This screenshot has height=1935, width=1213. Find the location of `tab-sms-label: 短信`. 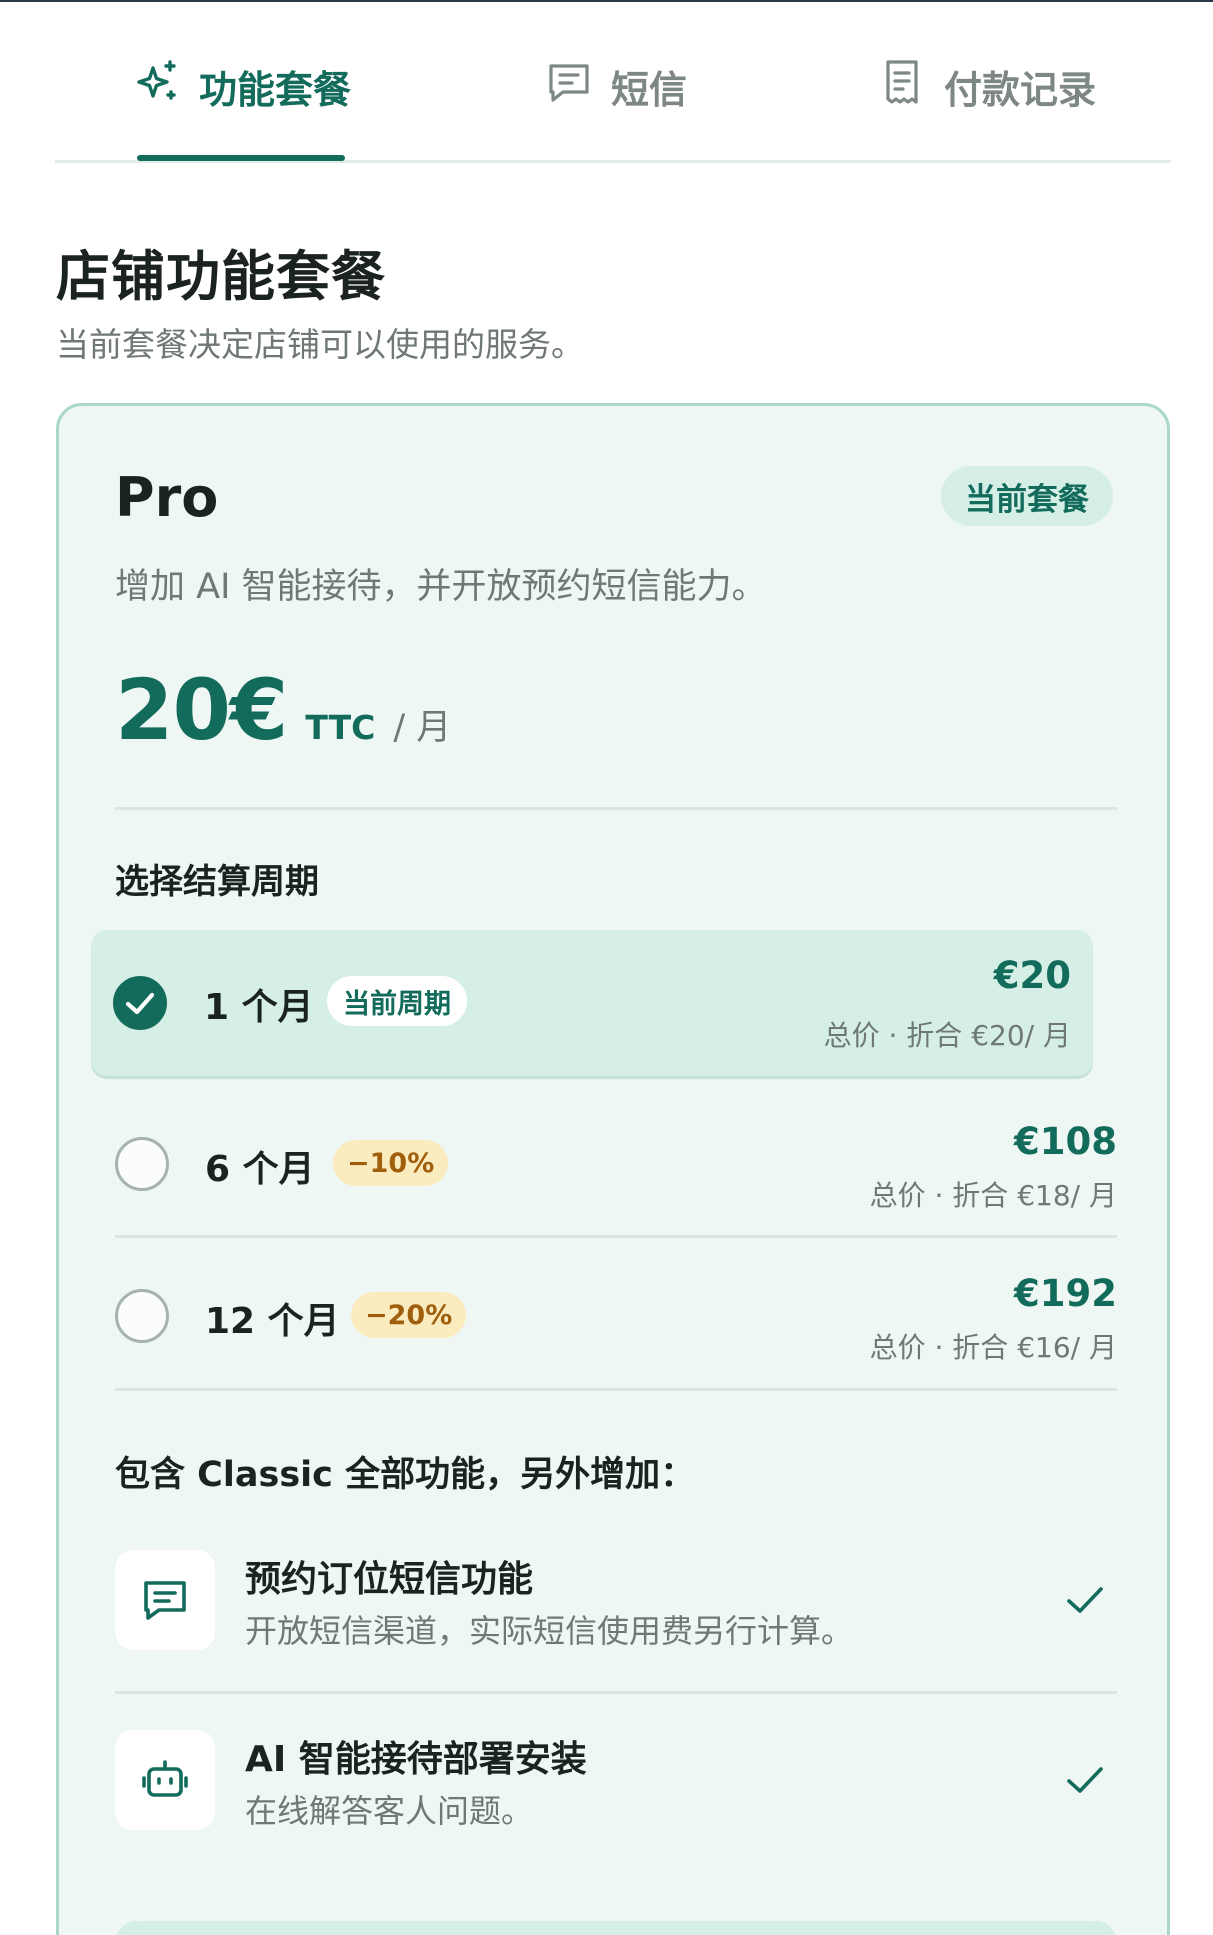

tab-sms-label: 短信 is located at coordinates (649, 89).